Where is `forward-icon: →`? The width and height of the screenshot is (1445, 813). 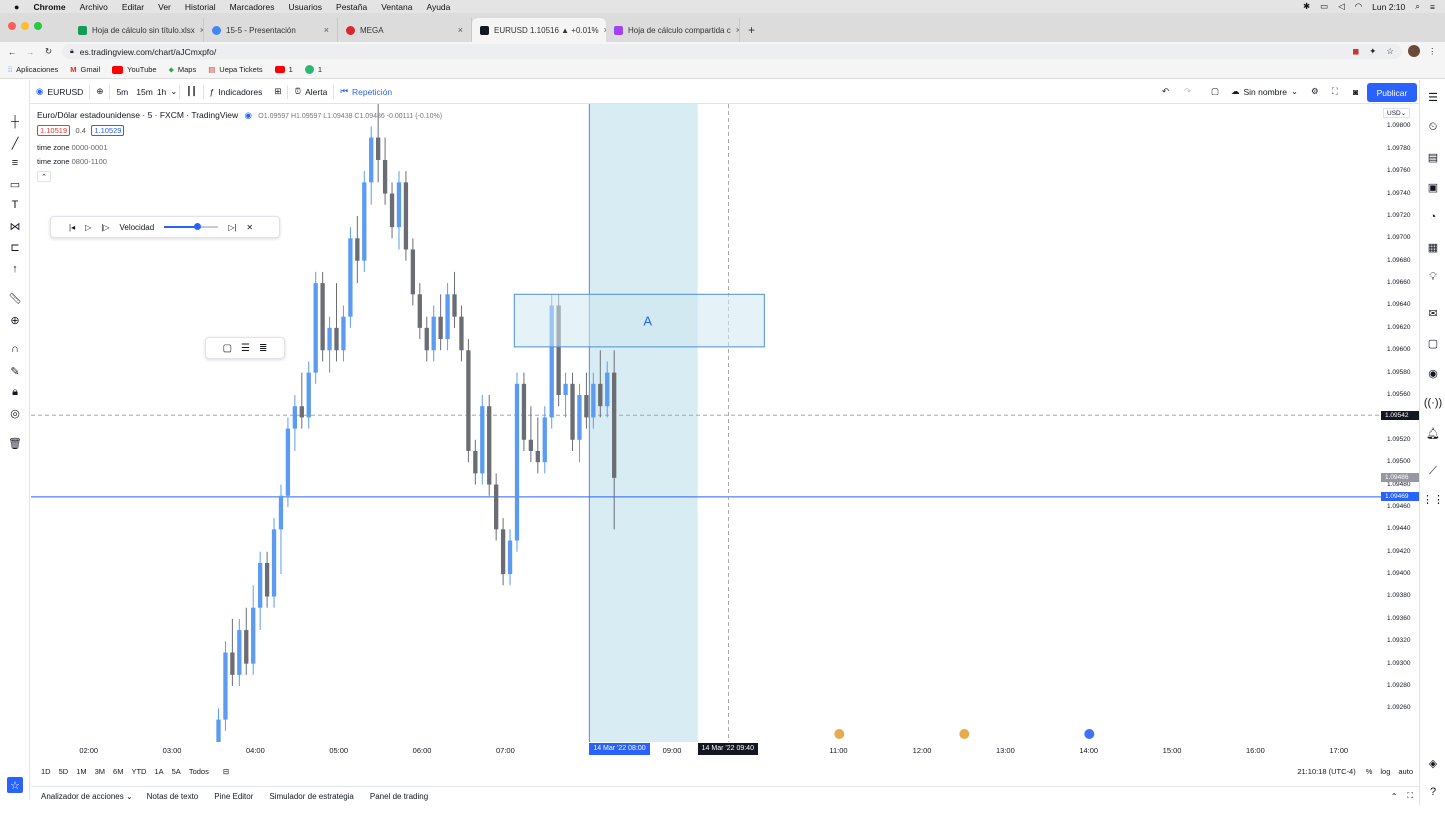 forward-icon: → is located at coordinates (30, 52).